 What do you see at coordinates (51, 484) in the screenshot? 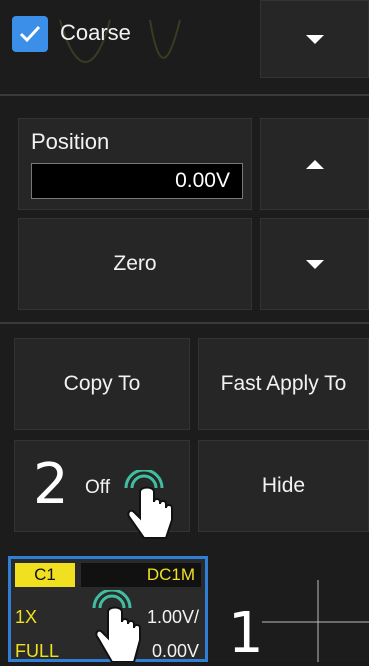
I see `step-2-annotation: 2` at bounding box center [51, 484].